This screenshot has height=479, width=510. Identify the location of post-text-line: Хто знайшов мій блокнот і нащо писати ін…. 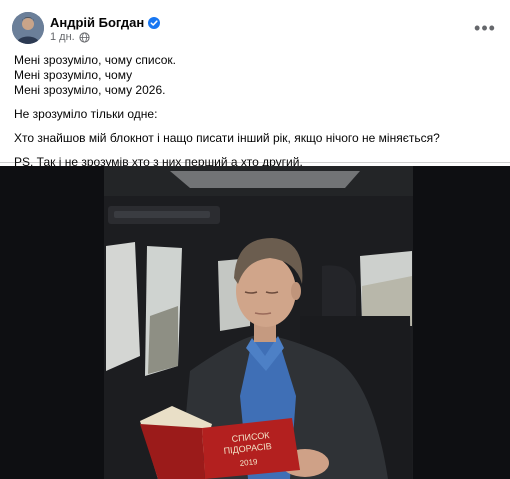
(227, 138).